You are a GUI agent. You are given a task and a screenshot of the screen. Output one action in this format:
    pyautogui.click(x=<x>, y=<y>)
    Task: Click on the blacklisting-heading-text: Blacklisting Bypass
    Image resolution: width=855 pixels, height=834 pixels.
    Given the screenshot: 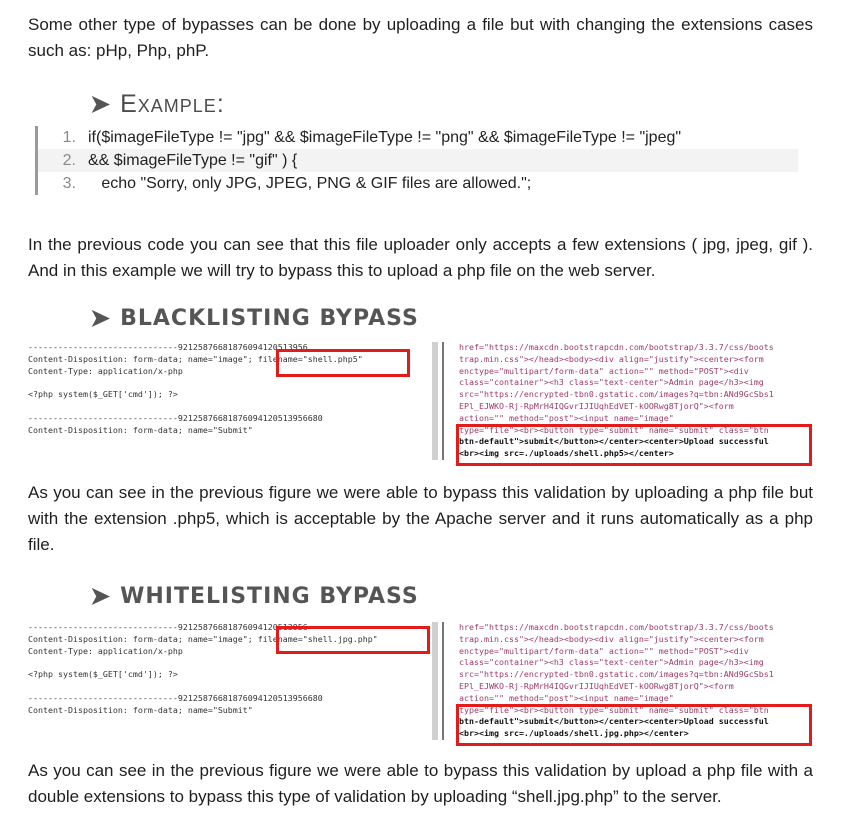 What is the action you would take?
    pyautogui.click(x=269, y=318)
    